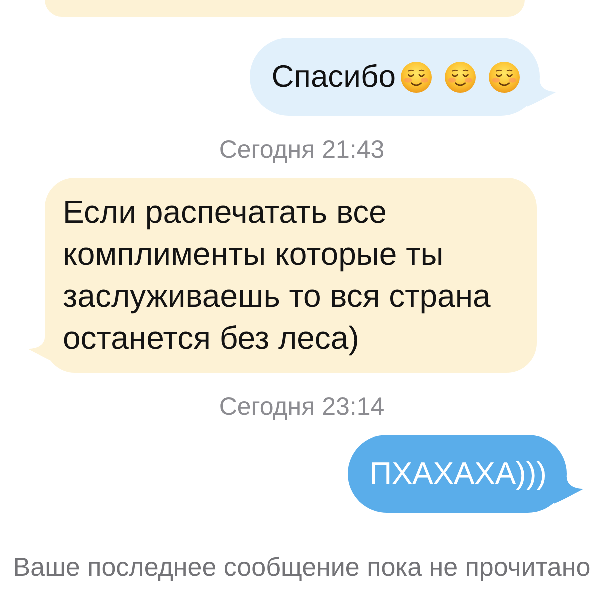 The image size is (604, 604). What do you see at coordinates (302, 567) in the screenshot?
I see `status-text: Ваше последнее сообщение пока не прочитано` at bounding box center [302, 567].